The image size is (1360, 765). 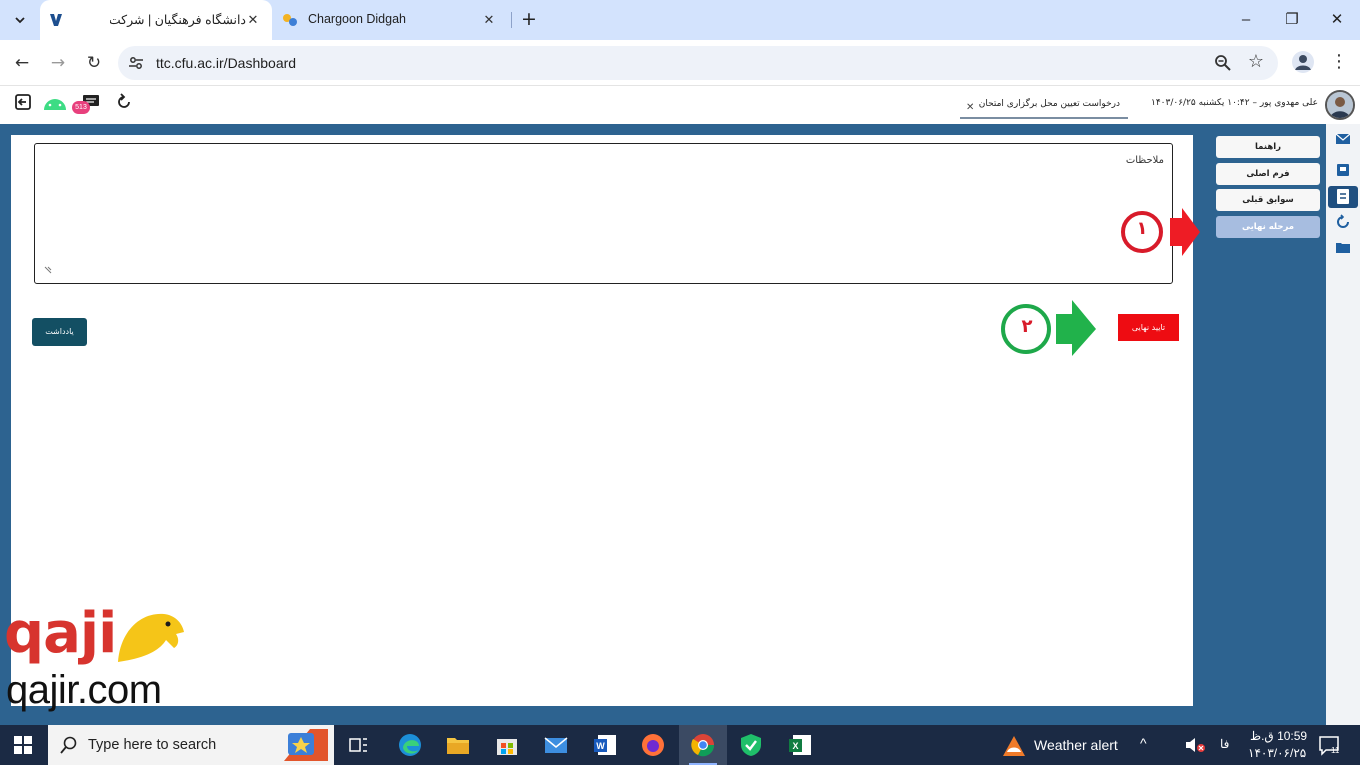 I want to click on profile-icon, so click(x=1303, y=62).